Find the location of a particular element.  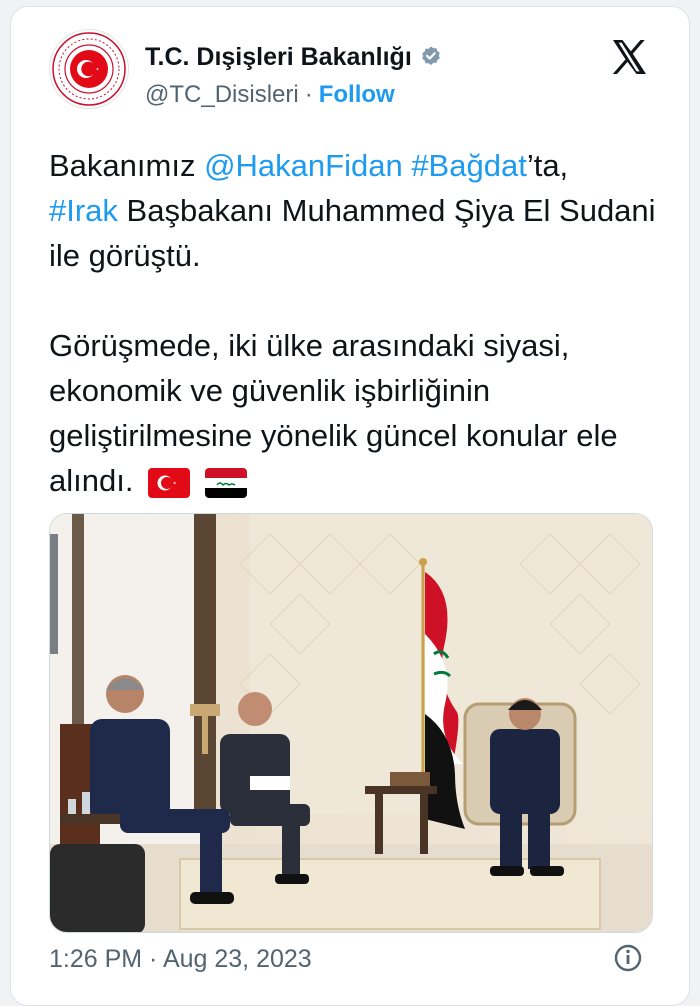

avatar is located at coordinates (89, 69).